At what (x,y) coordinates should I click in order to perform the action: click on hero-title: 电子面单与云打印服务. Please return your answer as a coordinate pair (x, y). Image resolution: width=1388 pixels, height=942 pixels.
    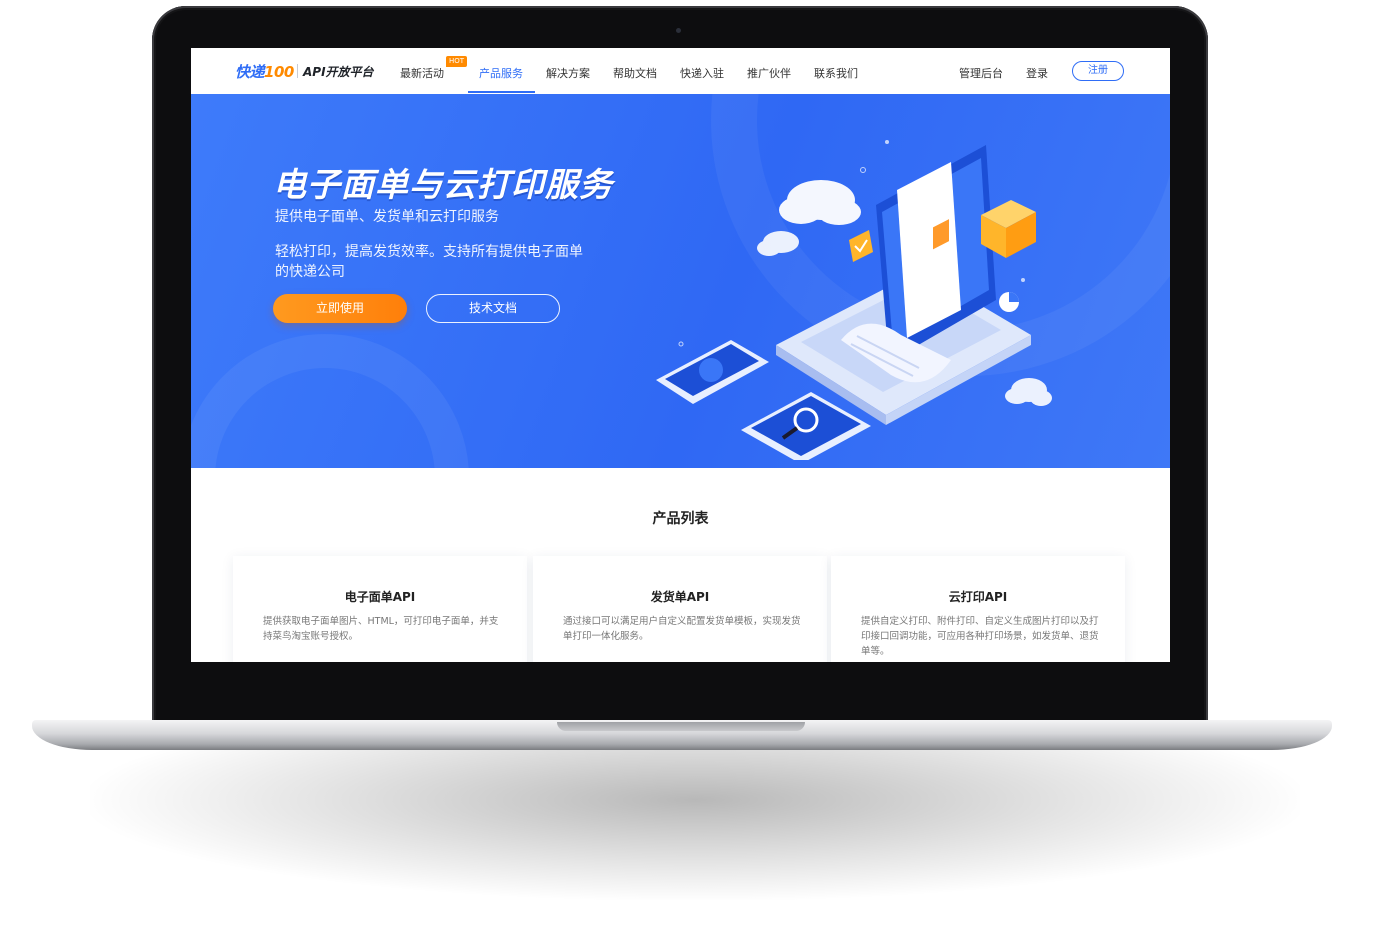
    Looking at the image, I should click on (443, 184).